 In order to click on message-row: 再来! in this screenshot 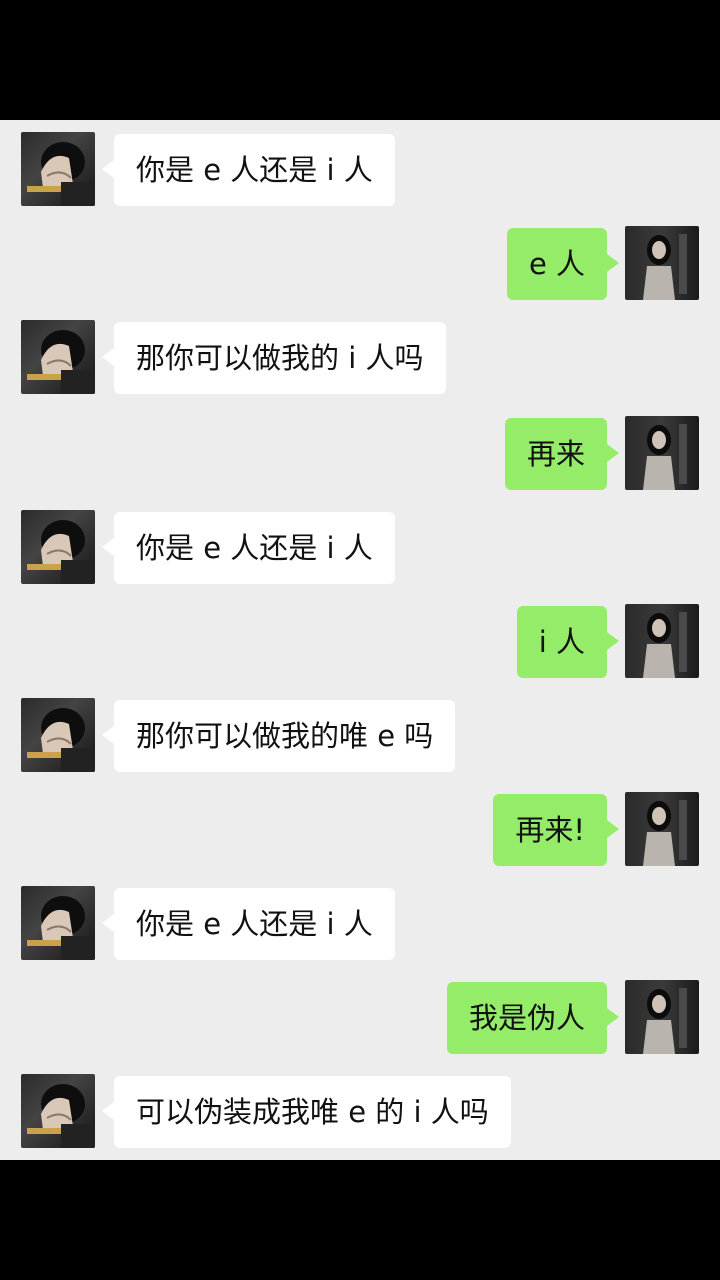, I will do `click(360, 830)`.